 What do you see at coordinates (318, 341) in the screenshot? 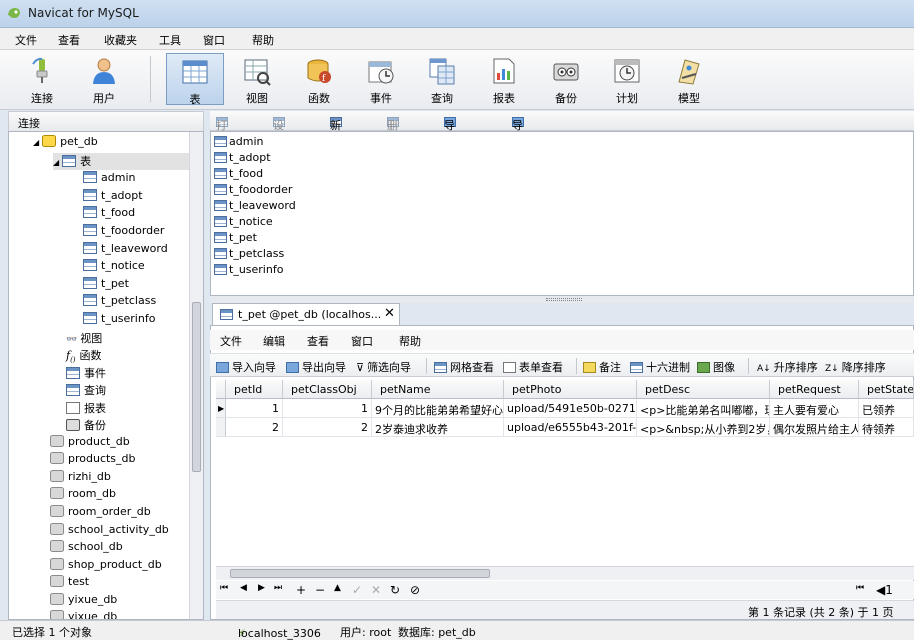
I see `editor-menu-view: 查看` at bounding box center [318, 341].